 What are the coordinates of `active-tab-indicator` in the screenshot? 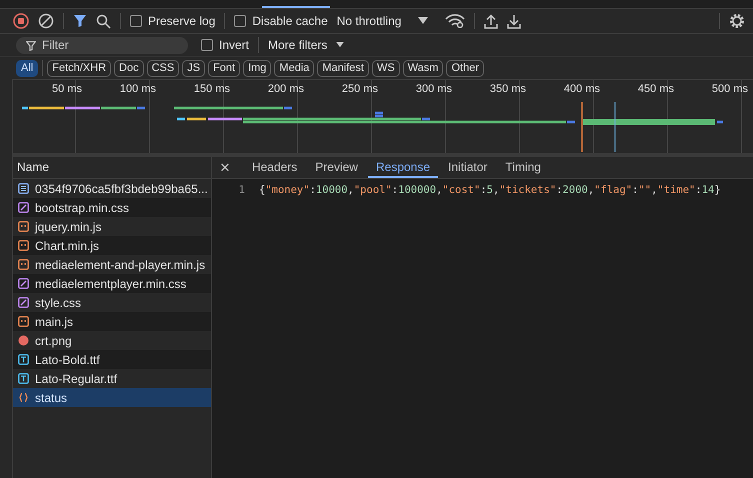 It's located at (296, 7).